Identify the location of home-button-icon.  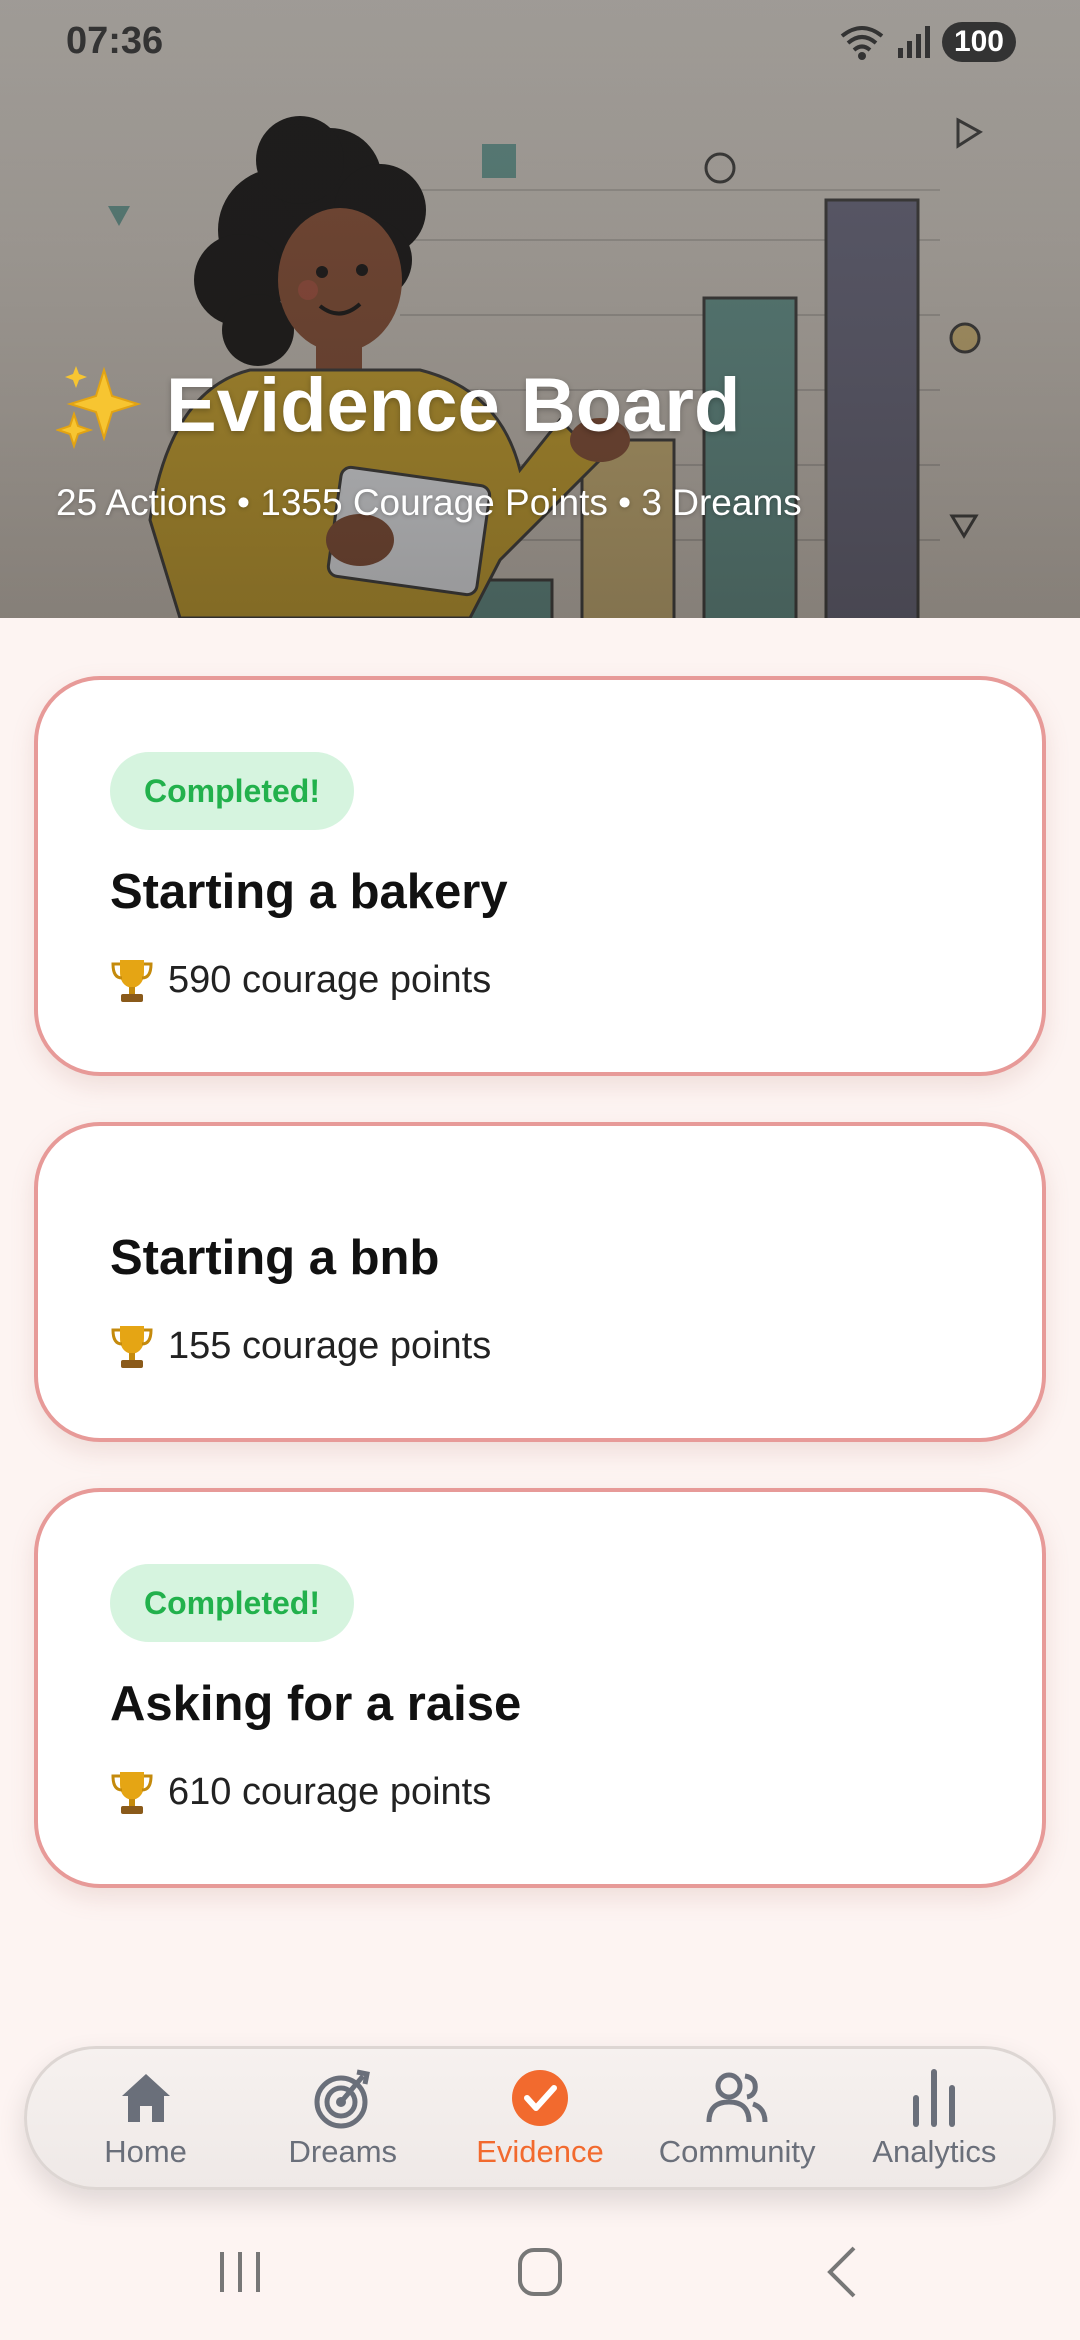
(540, 2272).